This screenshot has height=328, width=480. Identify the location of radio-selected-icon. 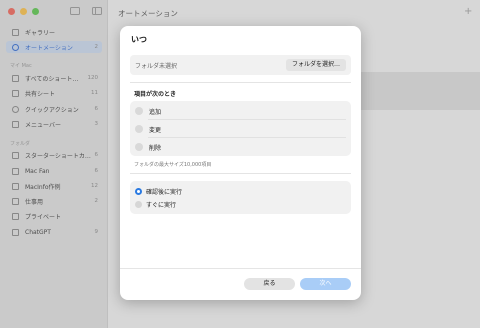
(138, 191).